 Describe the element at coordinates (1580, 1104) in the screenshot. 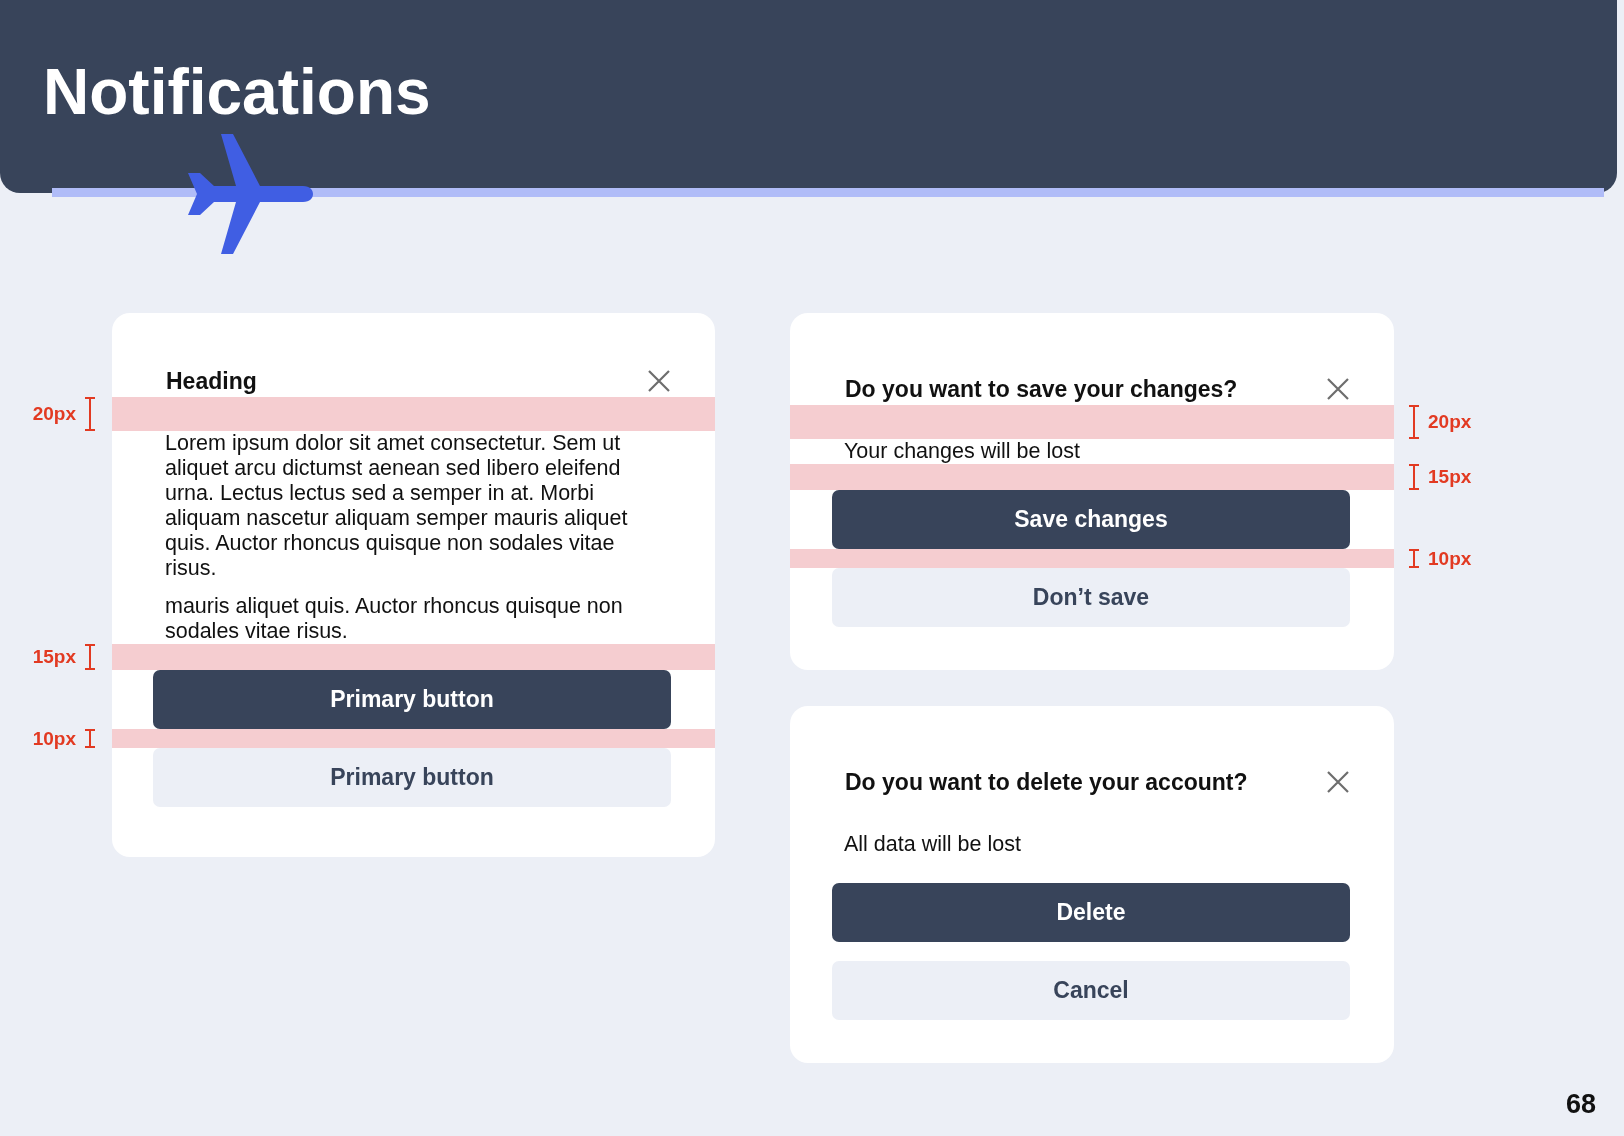

I see `page-number: 68` at that location.